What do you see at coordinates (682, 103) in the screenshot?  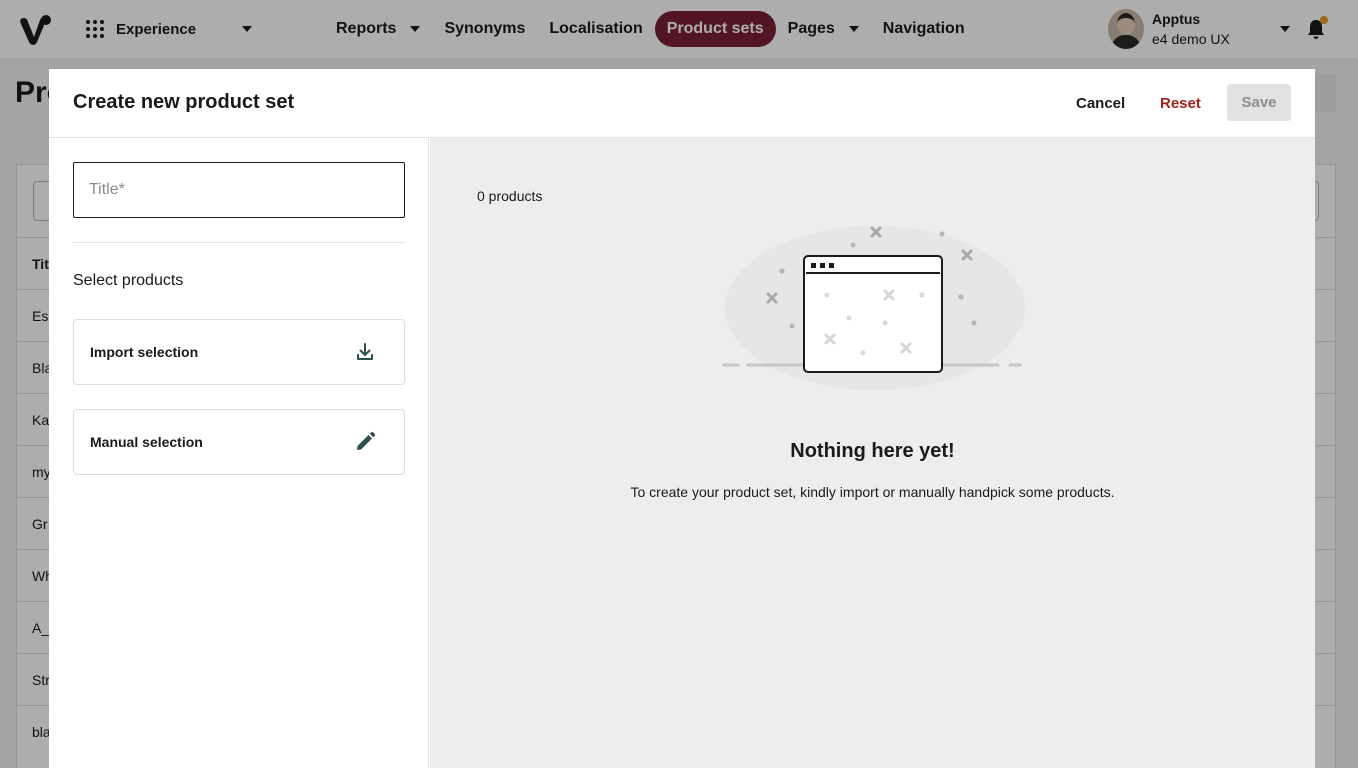 I see `modal-header: Create new product set Cancel Reset Save` at bounding box center [682, 103].